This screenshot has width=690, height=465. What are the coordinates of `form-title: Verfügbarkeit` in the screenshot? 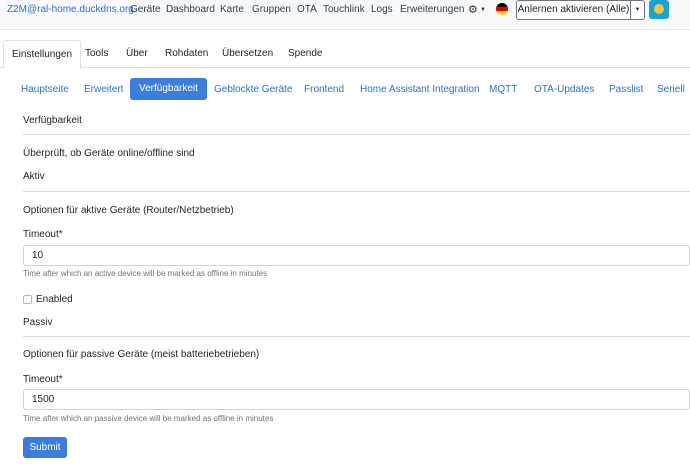 It's located at (52, 120).